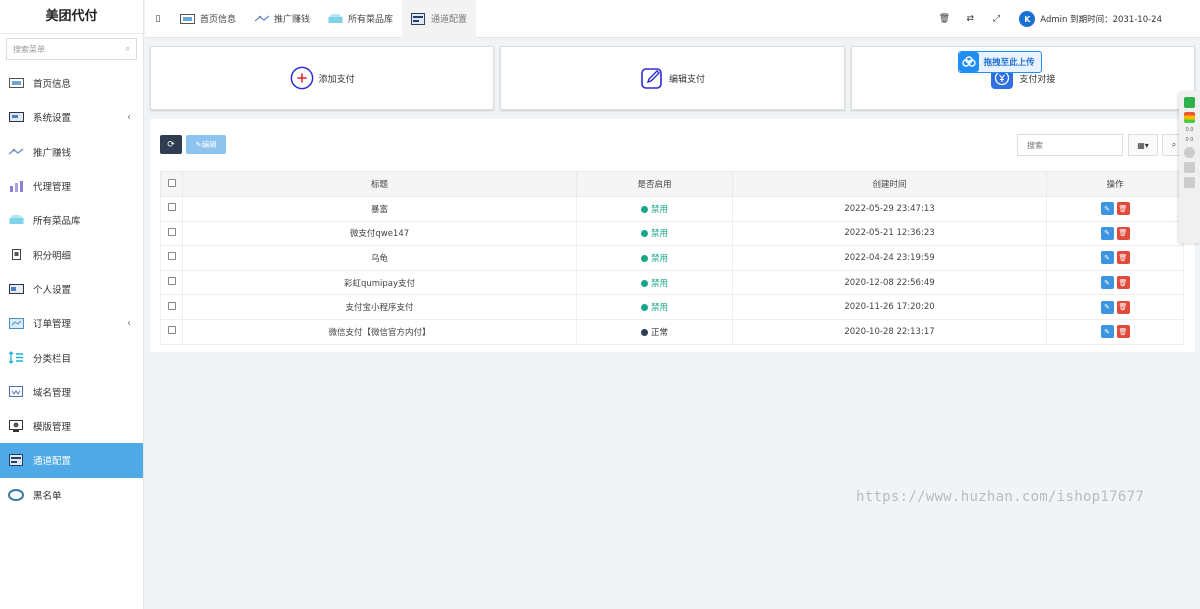  Describe the element at coordinates (71, 49) in the screenshot. I see `menu-search-input: 搜索菜单 ⌕` at that location.